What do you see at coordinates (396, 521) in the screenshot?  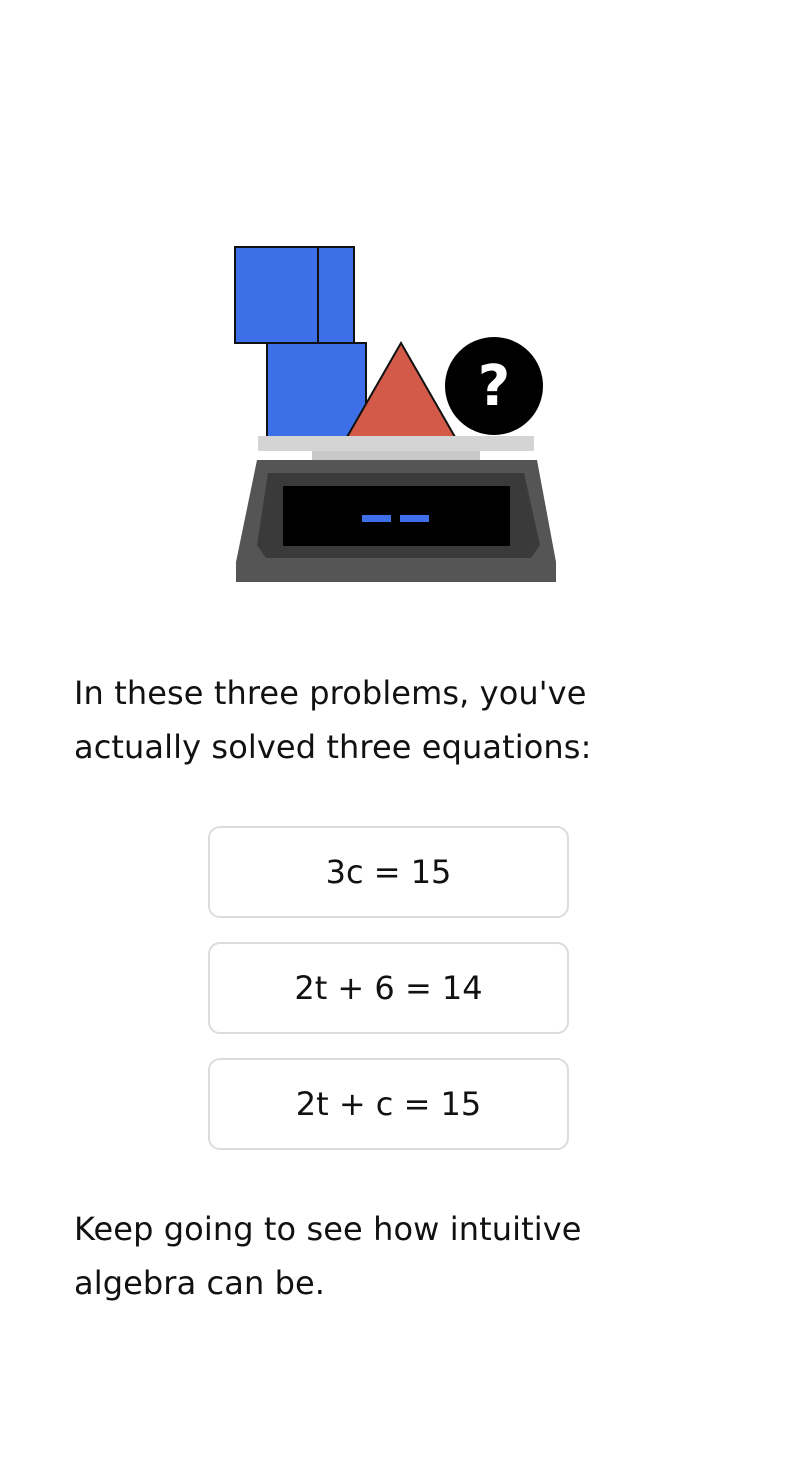 I see `scale-body` at bounding box center [396, 521].